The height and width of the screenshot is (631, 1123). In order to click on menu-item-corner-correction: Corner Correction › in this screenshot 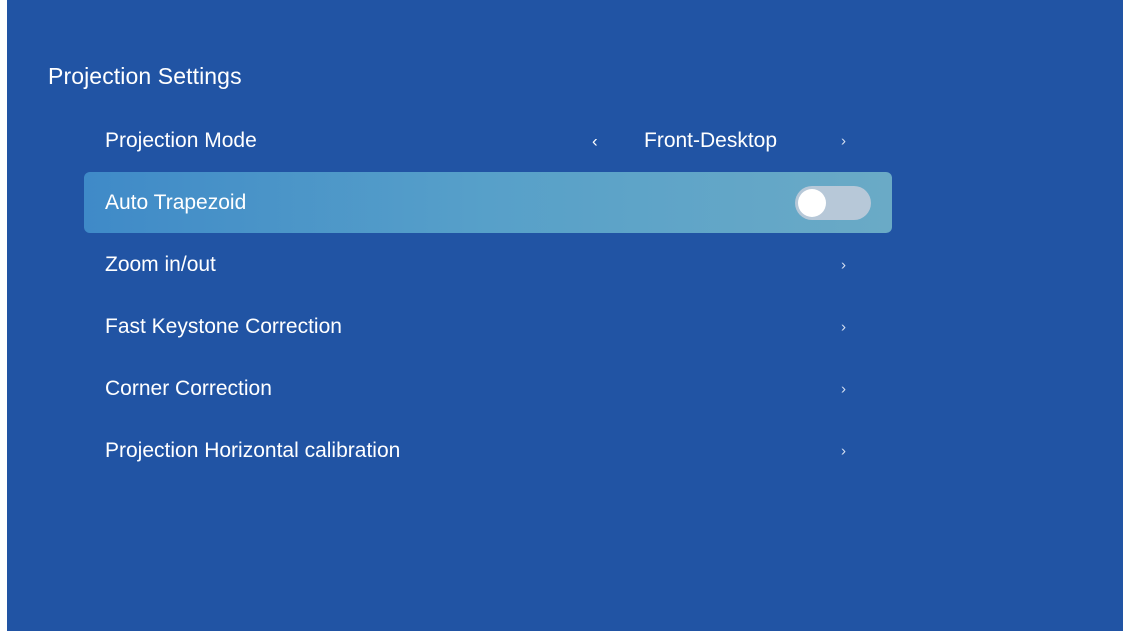, I will do `click(488, 388)`.